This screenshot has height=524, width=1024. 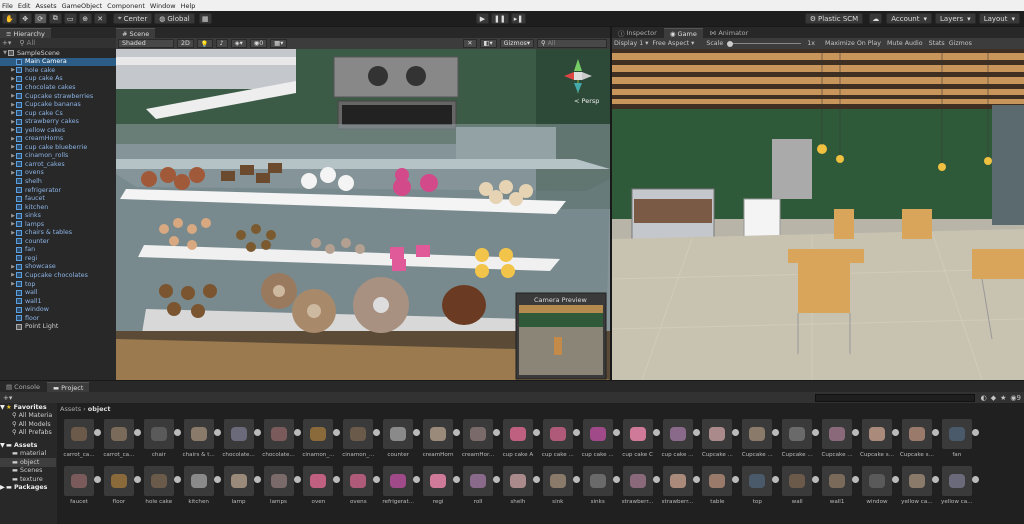 I want to click on tab-console: ▤ Console, so click(x=23, y=387).